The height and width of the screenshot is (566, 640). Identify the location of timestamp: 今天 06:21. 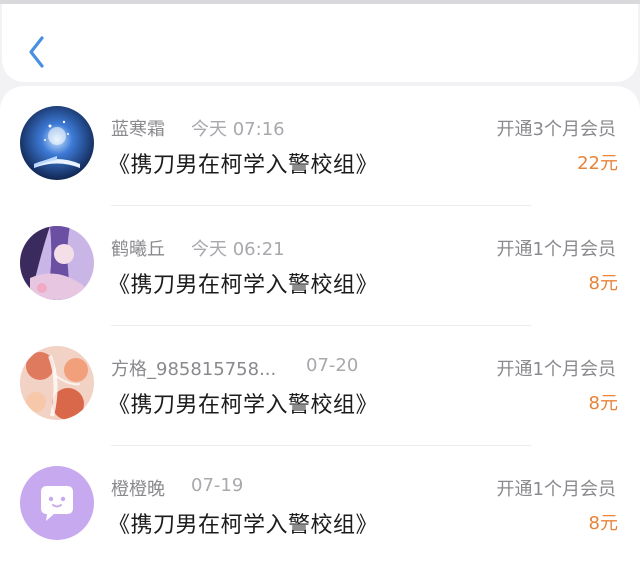
(238, 249).